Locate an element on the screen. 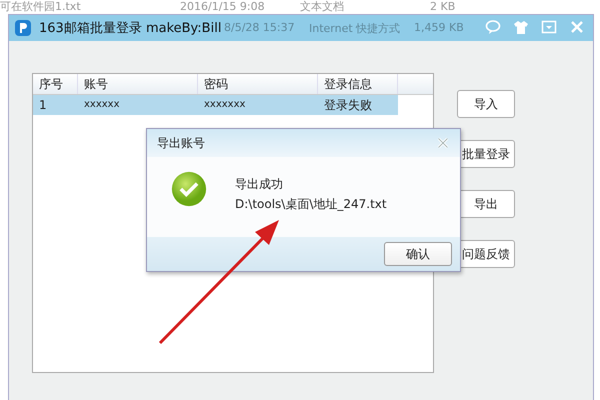 The width and height of the screenshot is (600, 400). file-date: 8/5/28 15:37 is located at coordinates (259, 27).